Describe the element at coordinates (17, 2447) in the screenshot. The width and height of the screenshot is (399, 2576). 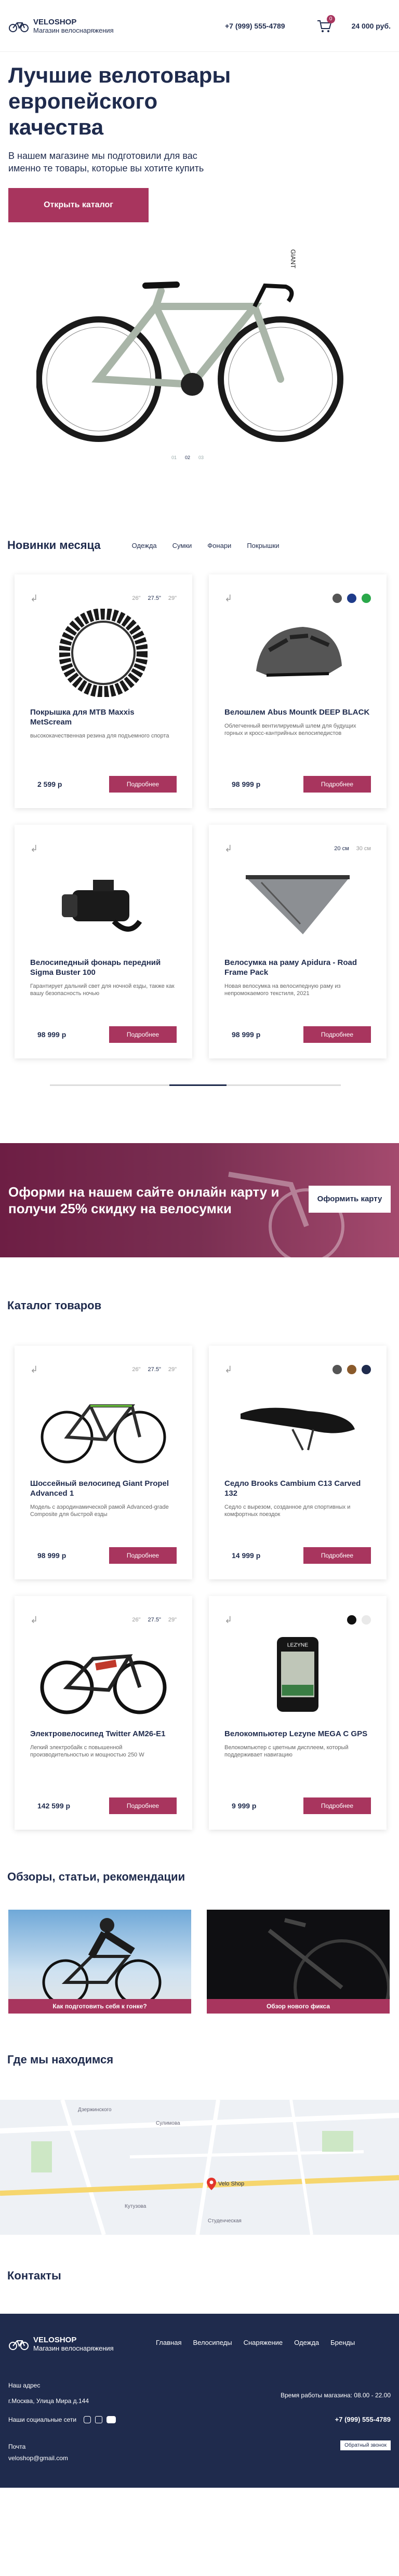
I see `mail-label: Почта` at that location.